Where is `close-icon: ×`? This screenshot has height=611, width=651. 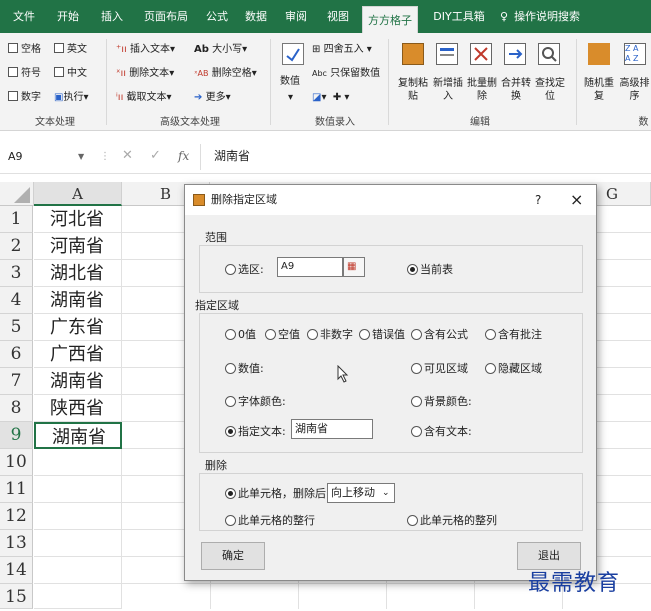
close-icon: × is located at coordinates (576, 200).